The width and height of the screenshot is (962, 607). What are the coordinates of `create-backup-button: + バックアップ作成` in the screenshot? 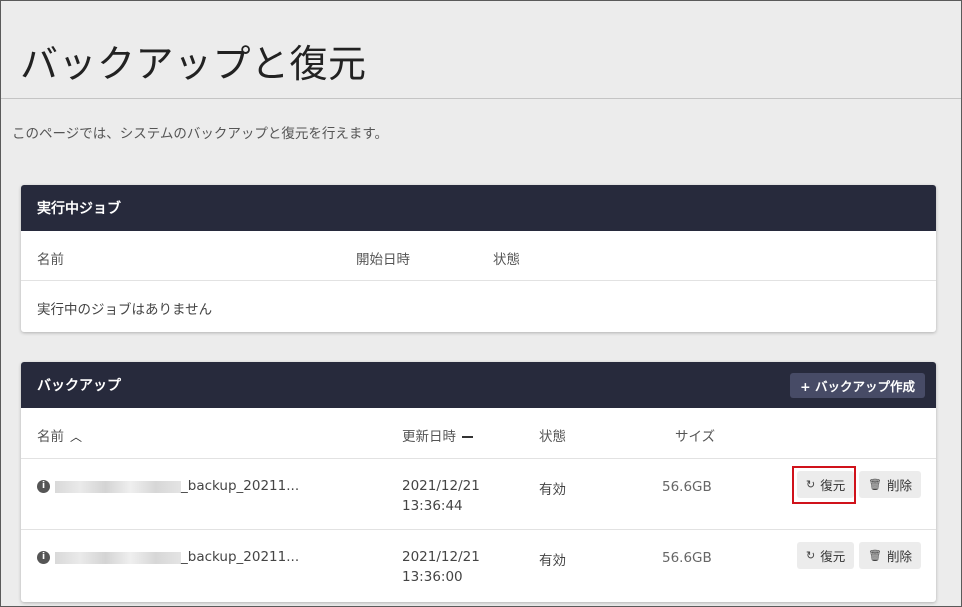 It's located at (857, 385).